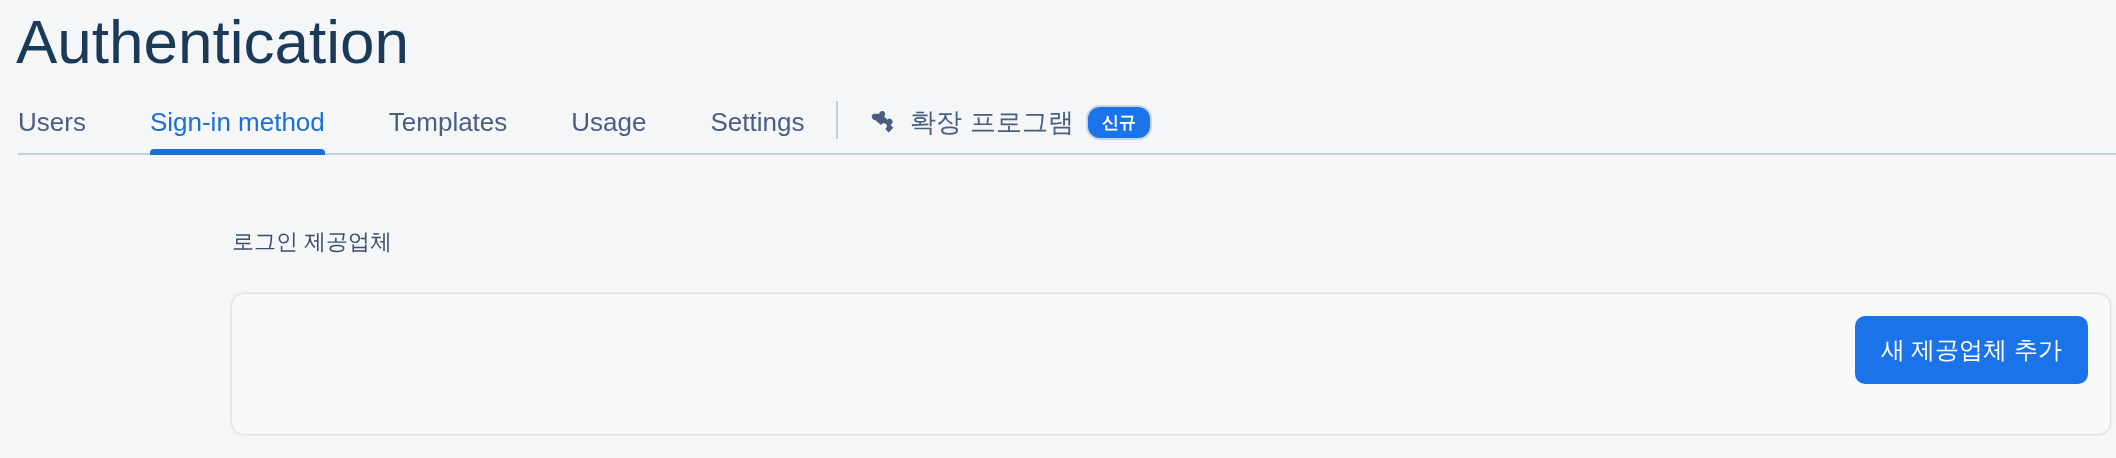 This screenshot has height=458, width=2116. I want to click on tab: Settings, so click(757, 122).